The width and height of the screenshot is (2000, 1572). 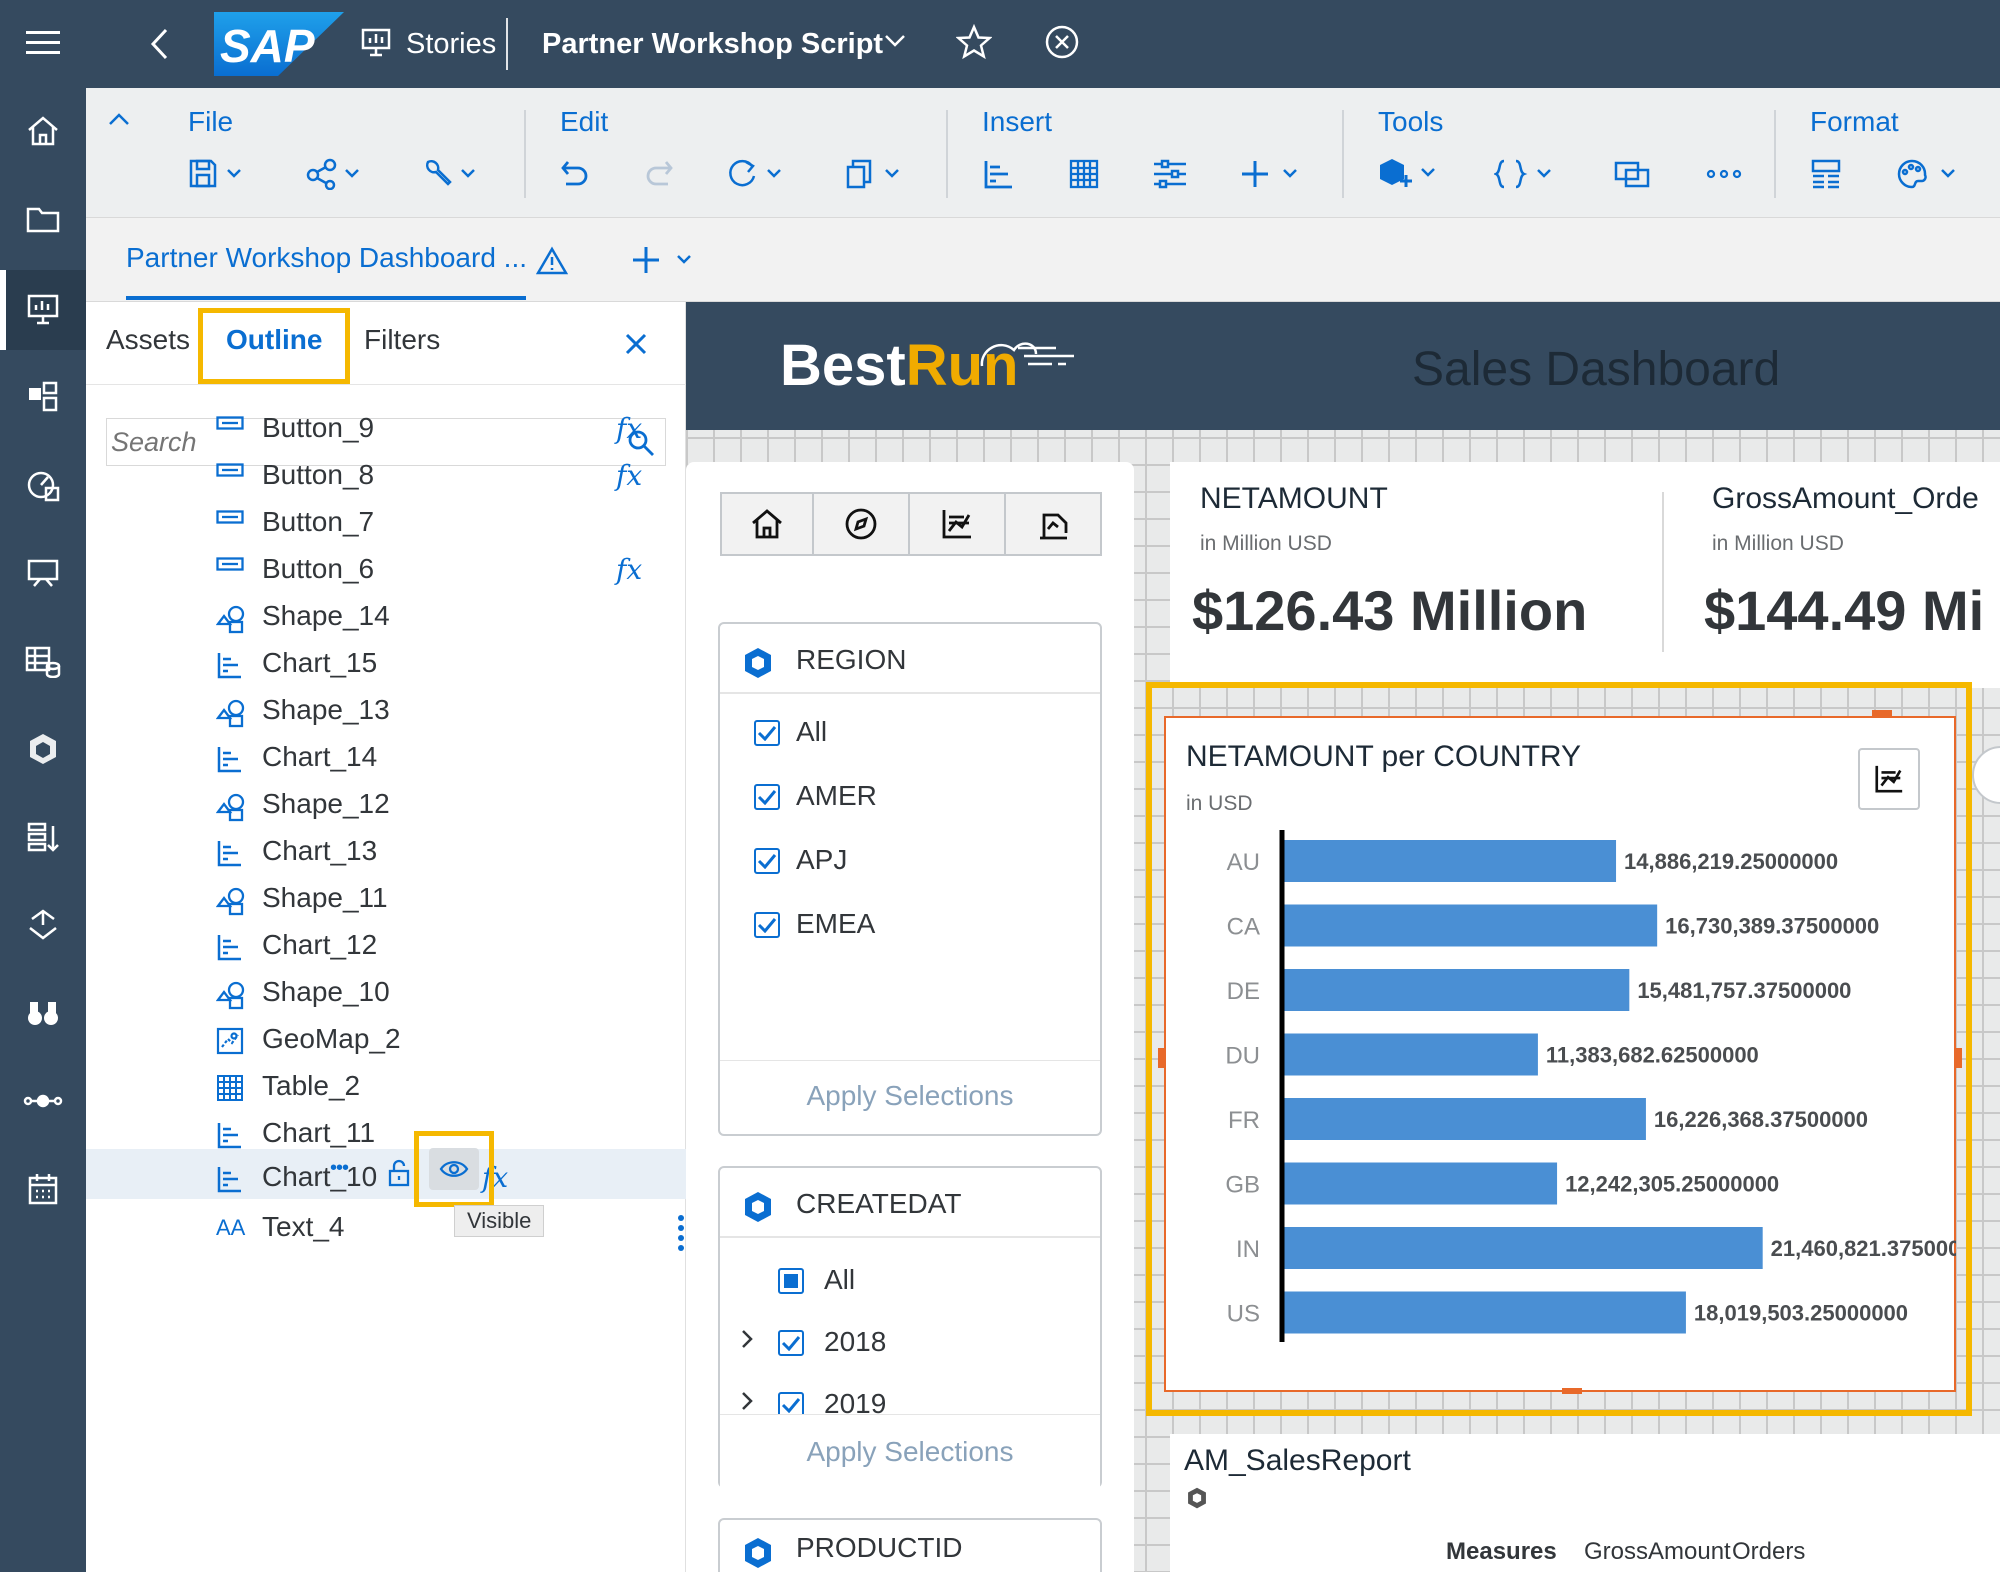 I want to click on bar-ca, so click(x=1471, y=925).